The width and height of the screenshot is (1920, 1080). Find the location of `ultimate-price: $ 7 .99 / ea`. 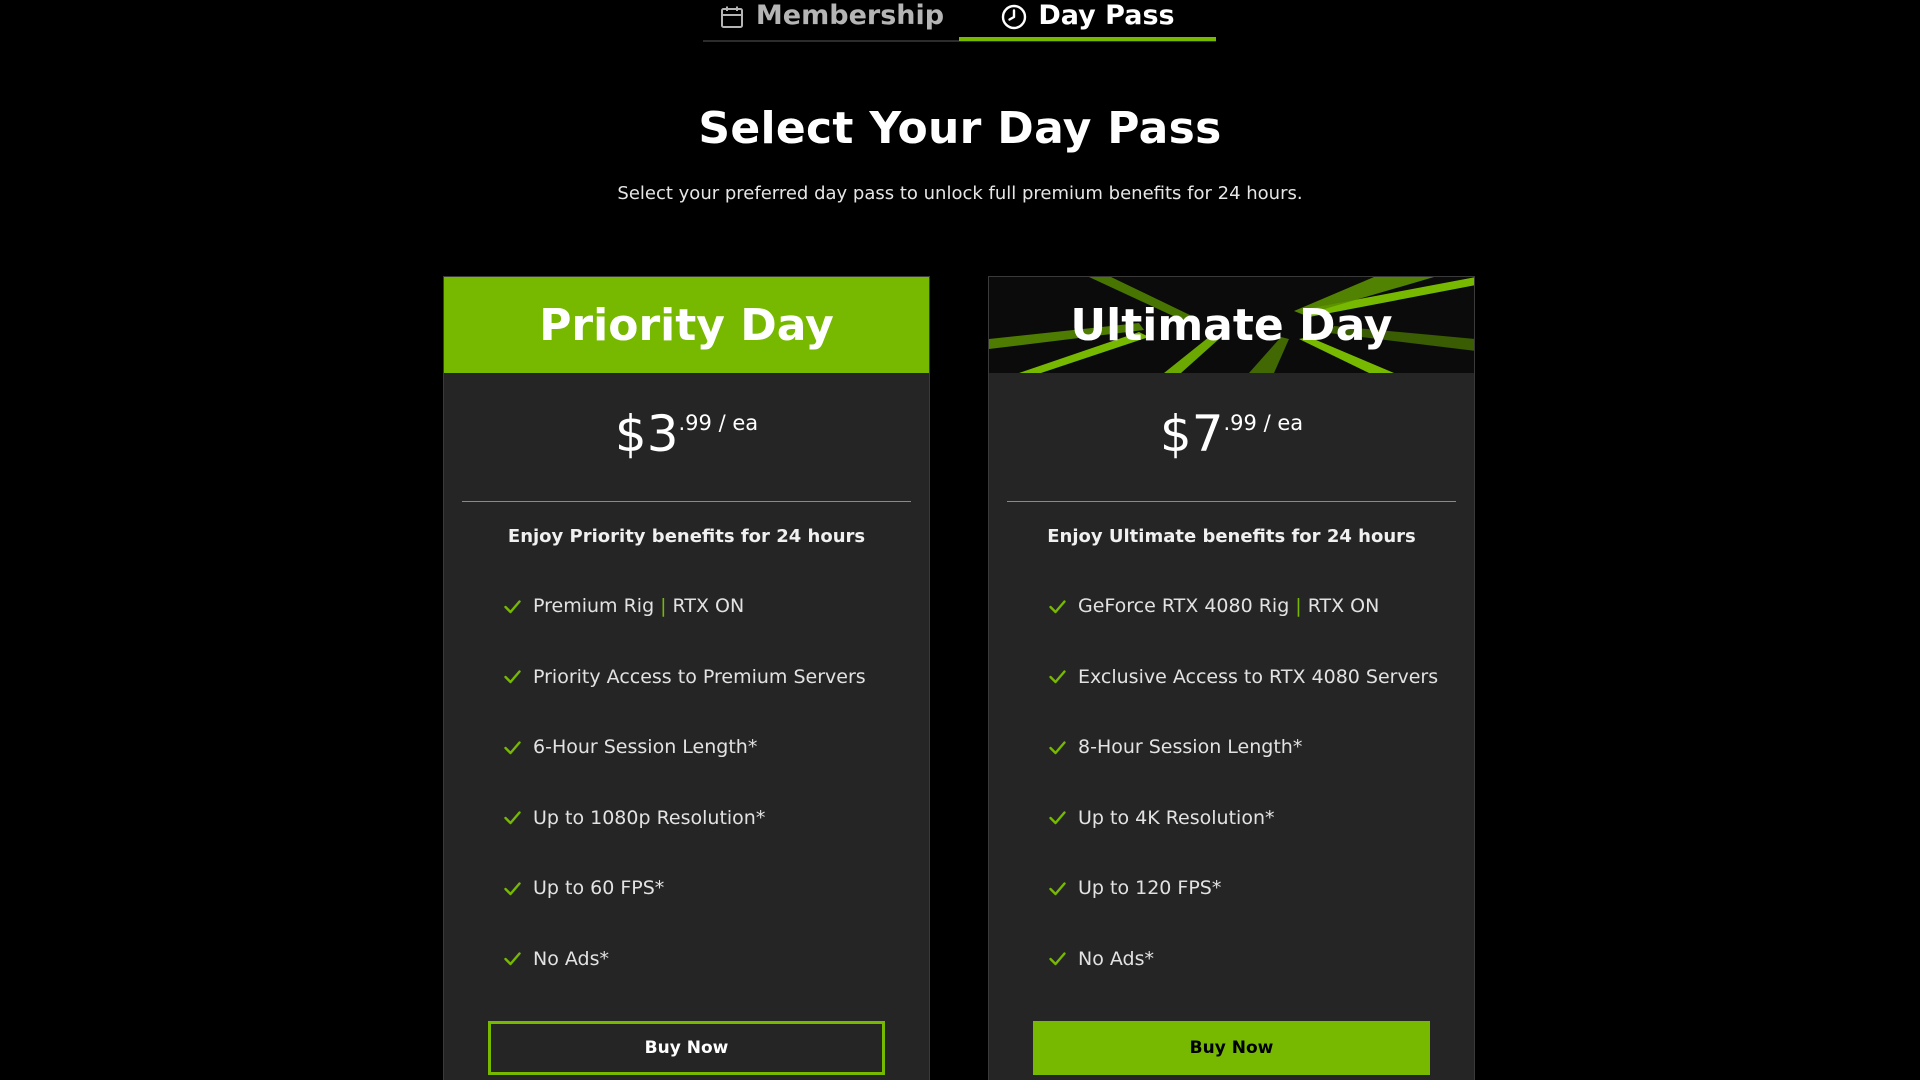

ultimate-price: $ 7 .99 / ea is located at coordinates (1231, 437).